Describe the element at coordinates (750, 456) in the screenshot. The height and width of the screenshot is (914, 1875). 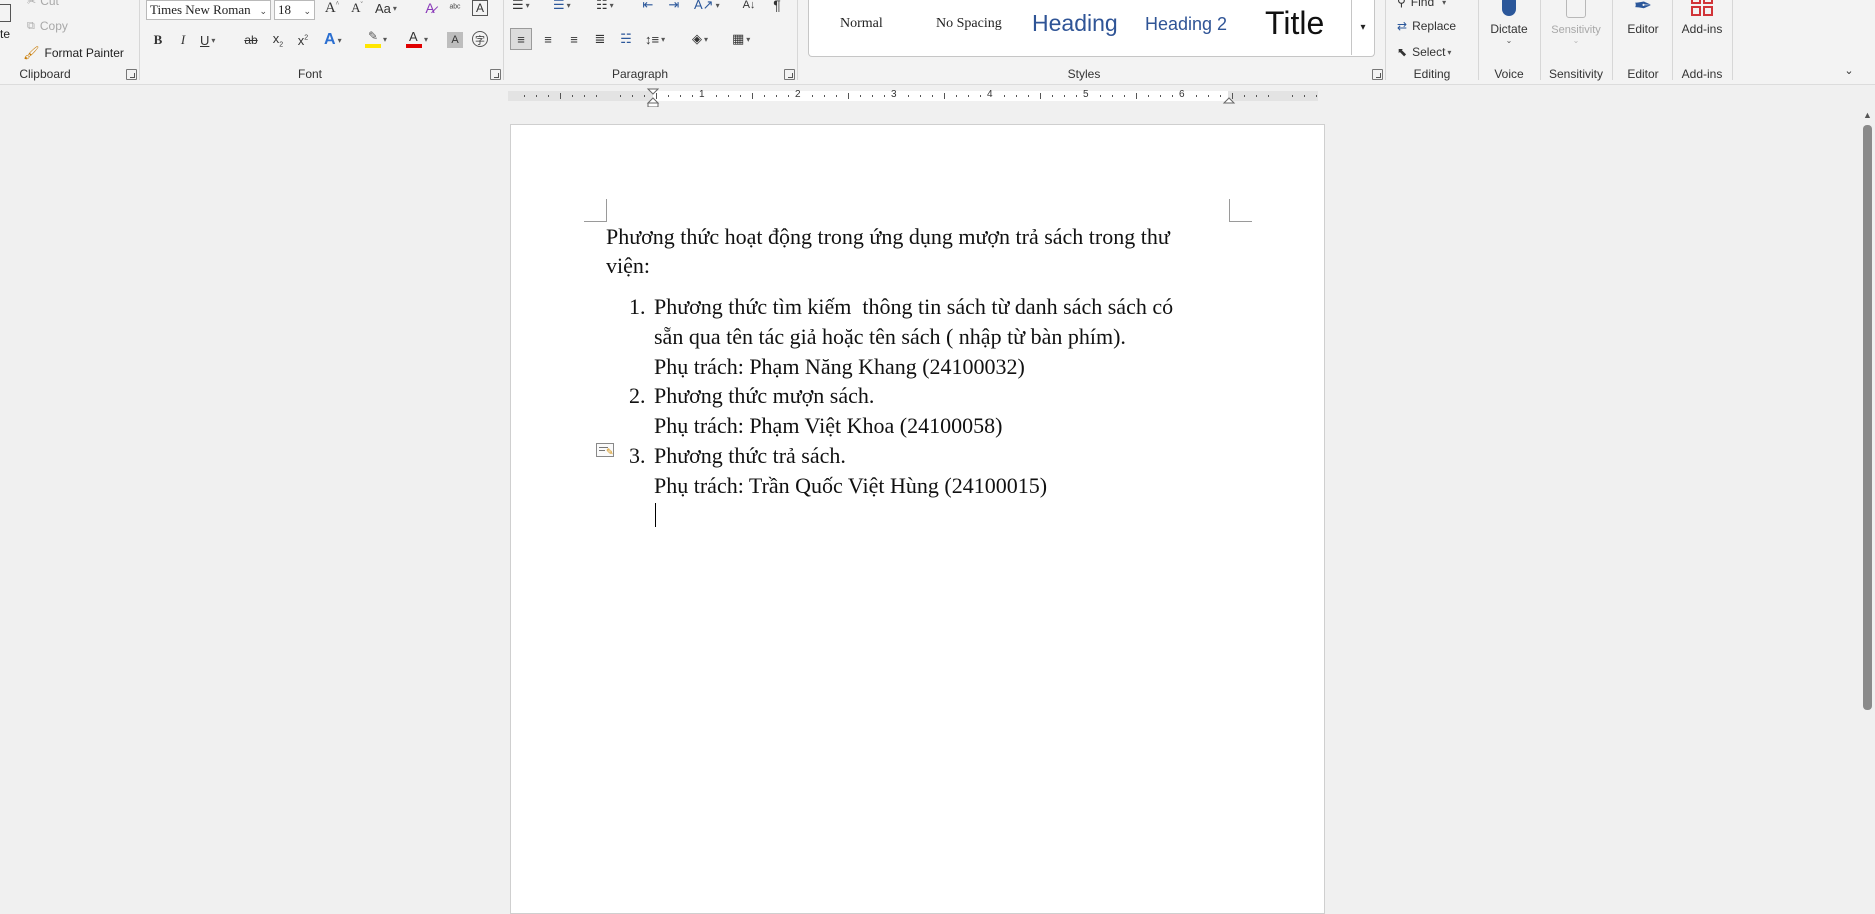
I see `list-item-line: Phương thức trả sách.` at that location.